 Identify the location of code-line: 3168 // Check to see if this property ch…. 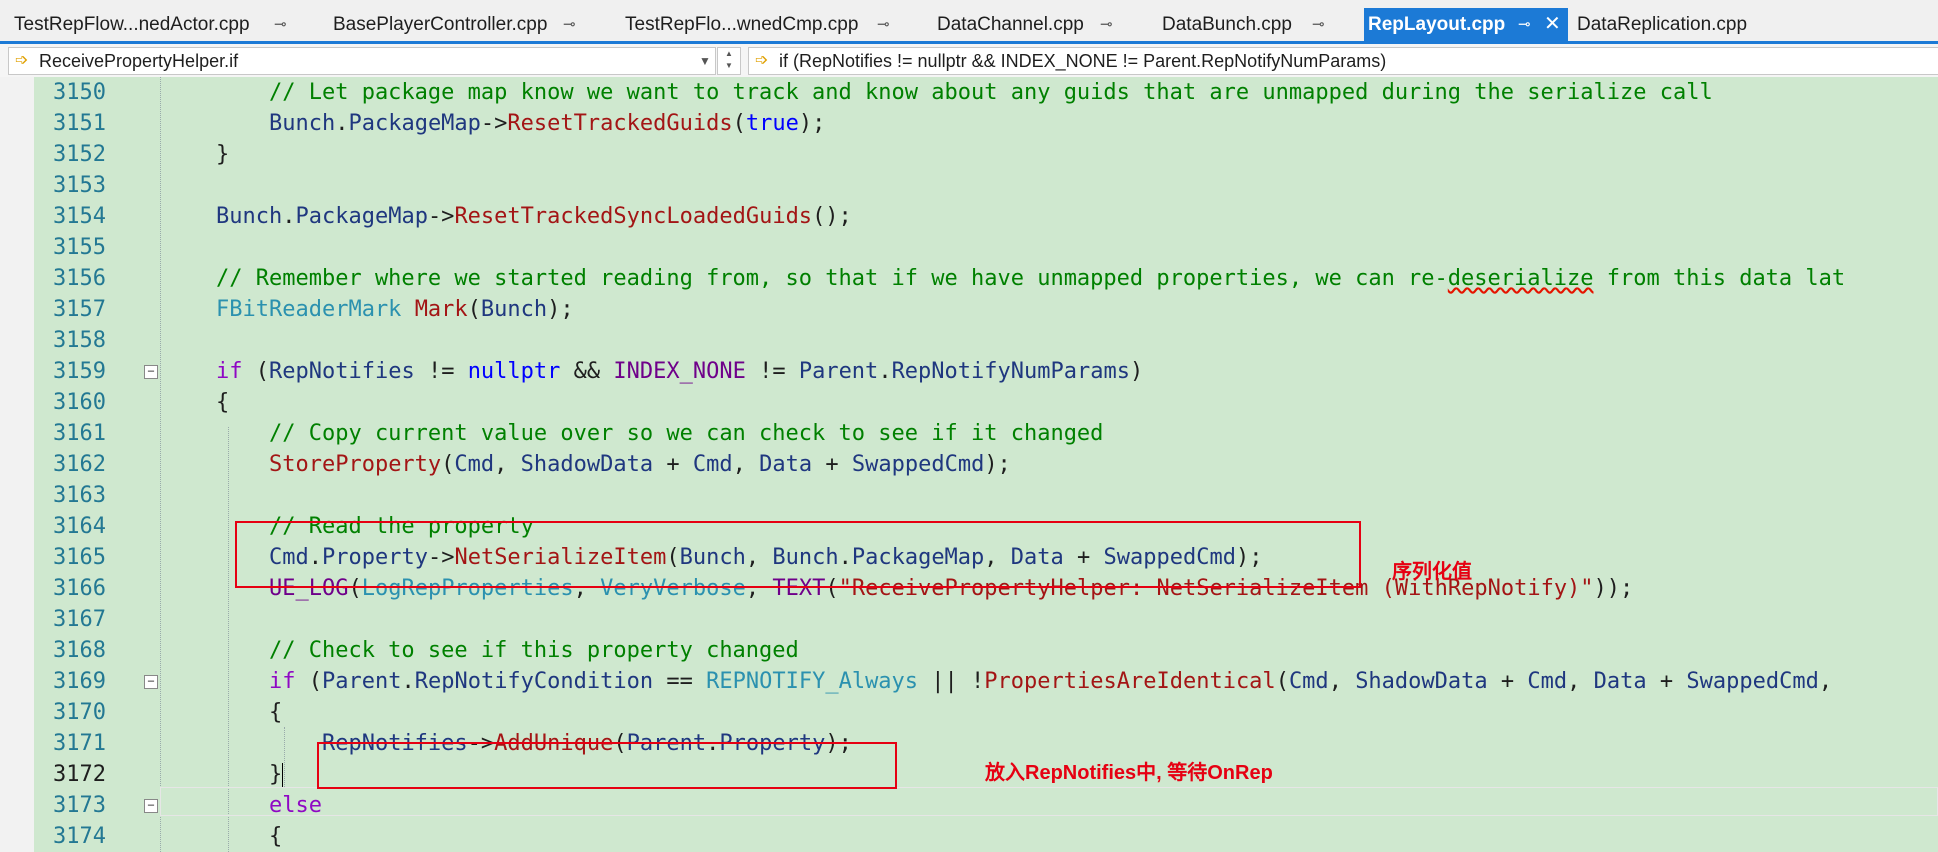
(969, 650).